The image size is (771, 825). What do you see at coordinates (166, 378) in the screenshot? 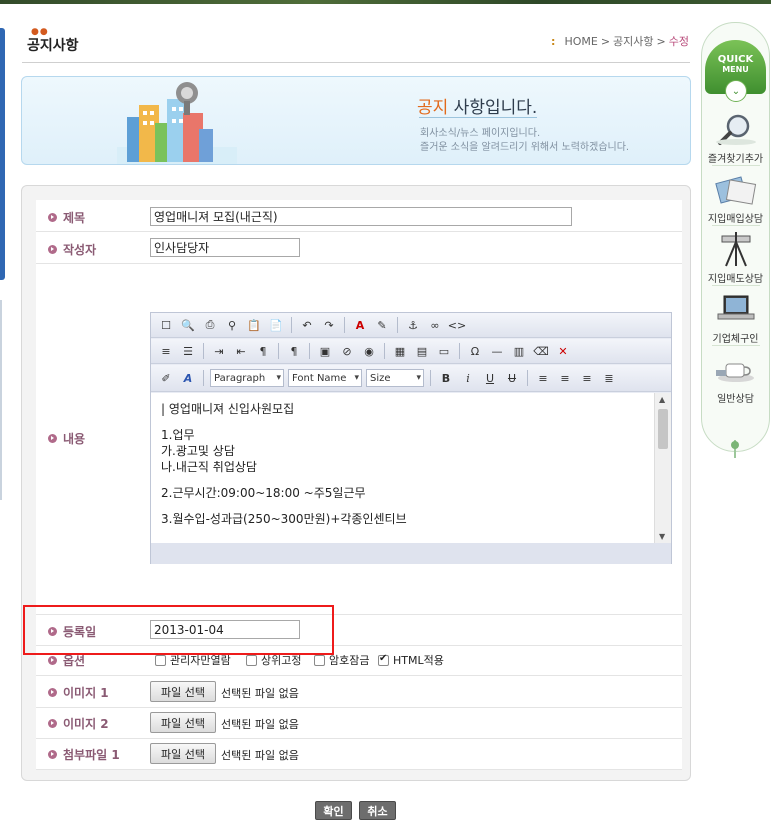
I see `edit-style-icon: ✐` at bounding box center [166, 378].